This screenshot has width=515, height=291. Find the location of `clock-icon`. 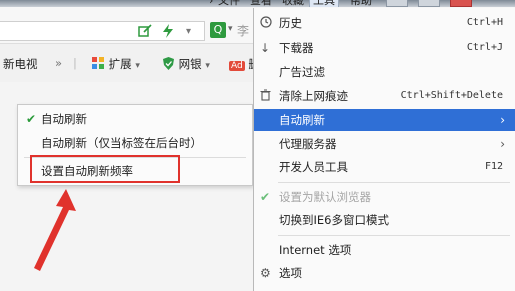

clock-icon is located at coordinates (266, 23).